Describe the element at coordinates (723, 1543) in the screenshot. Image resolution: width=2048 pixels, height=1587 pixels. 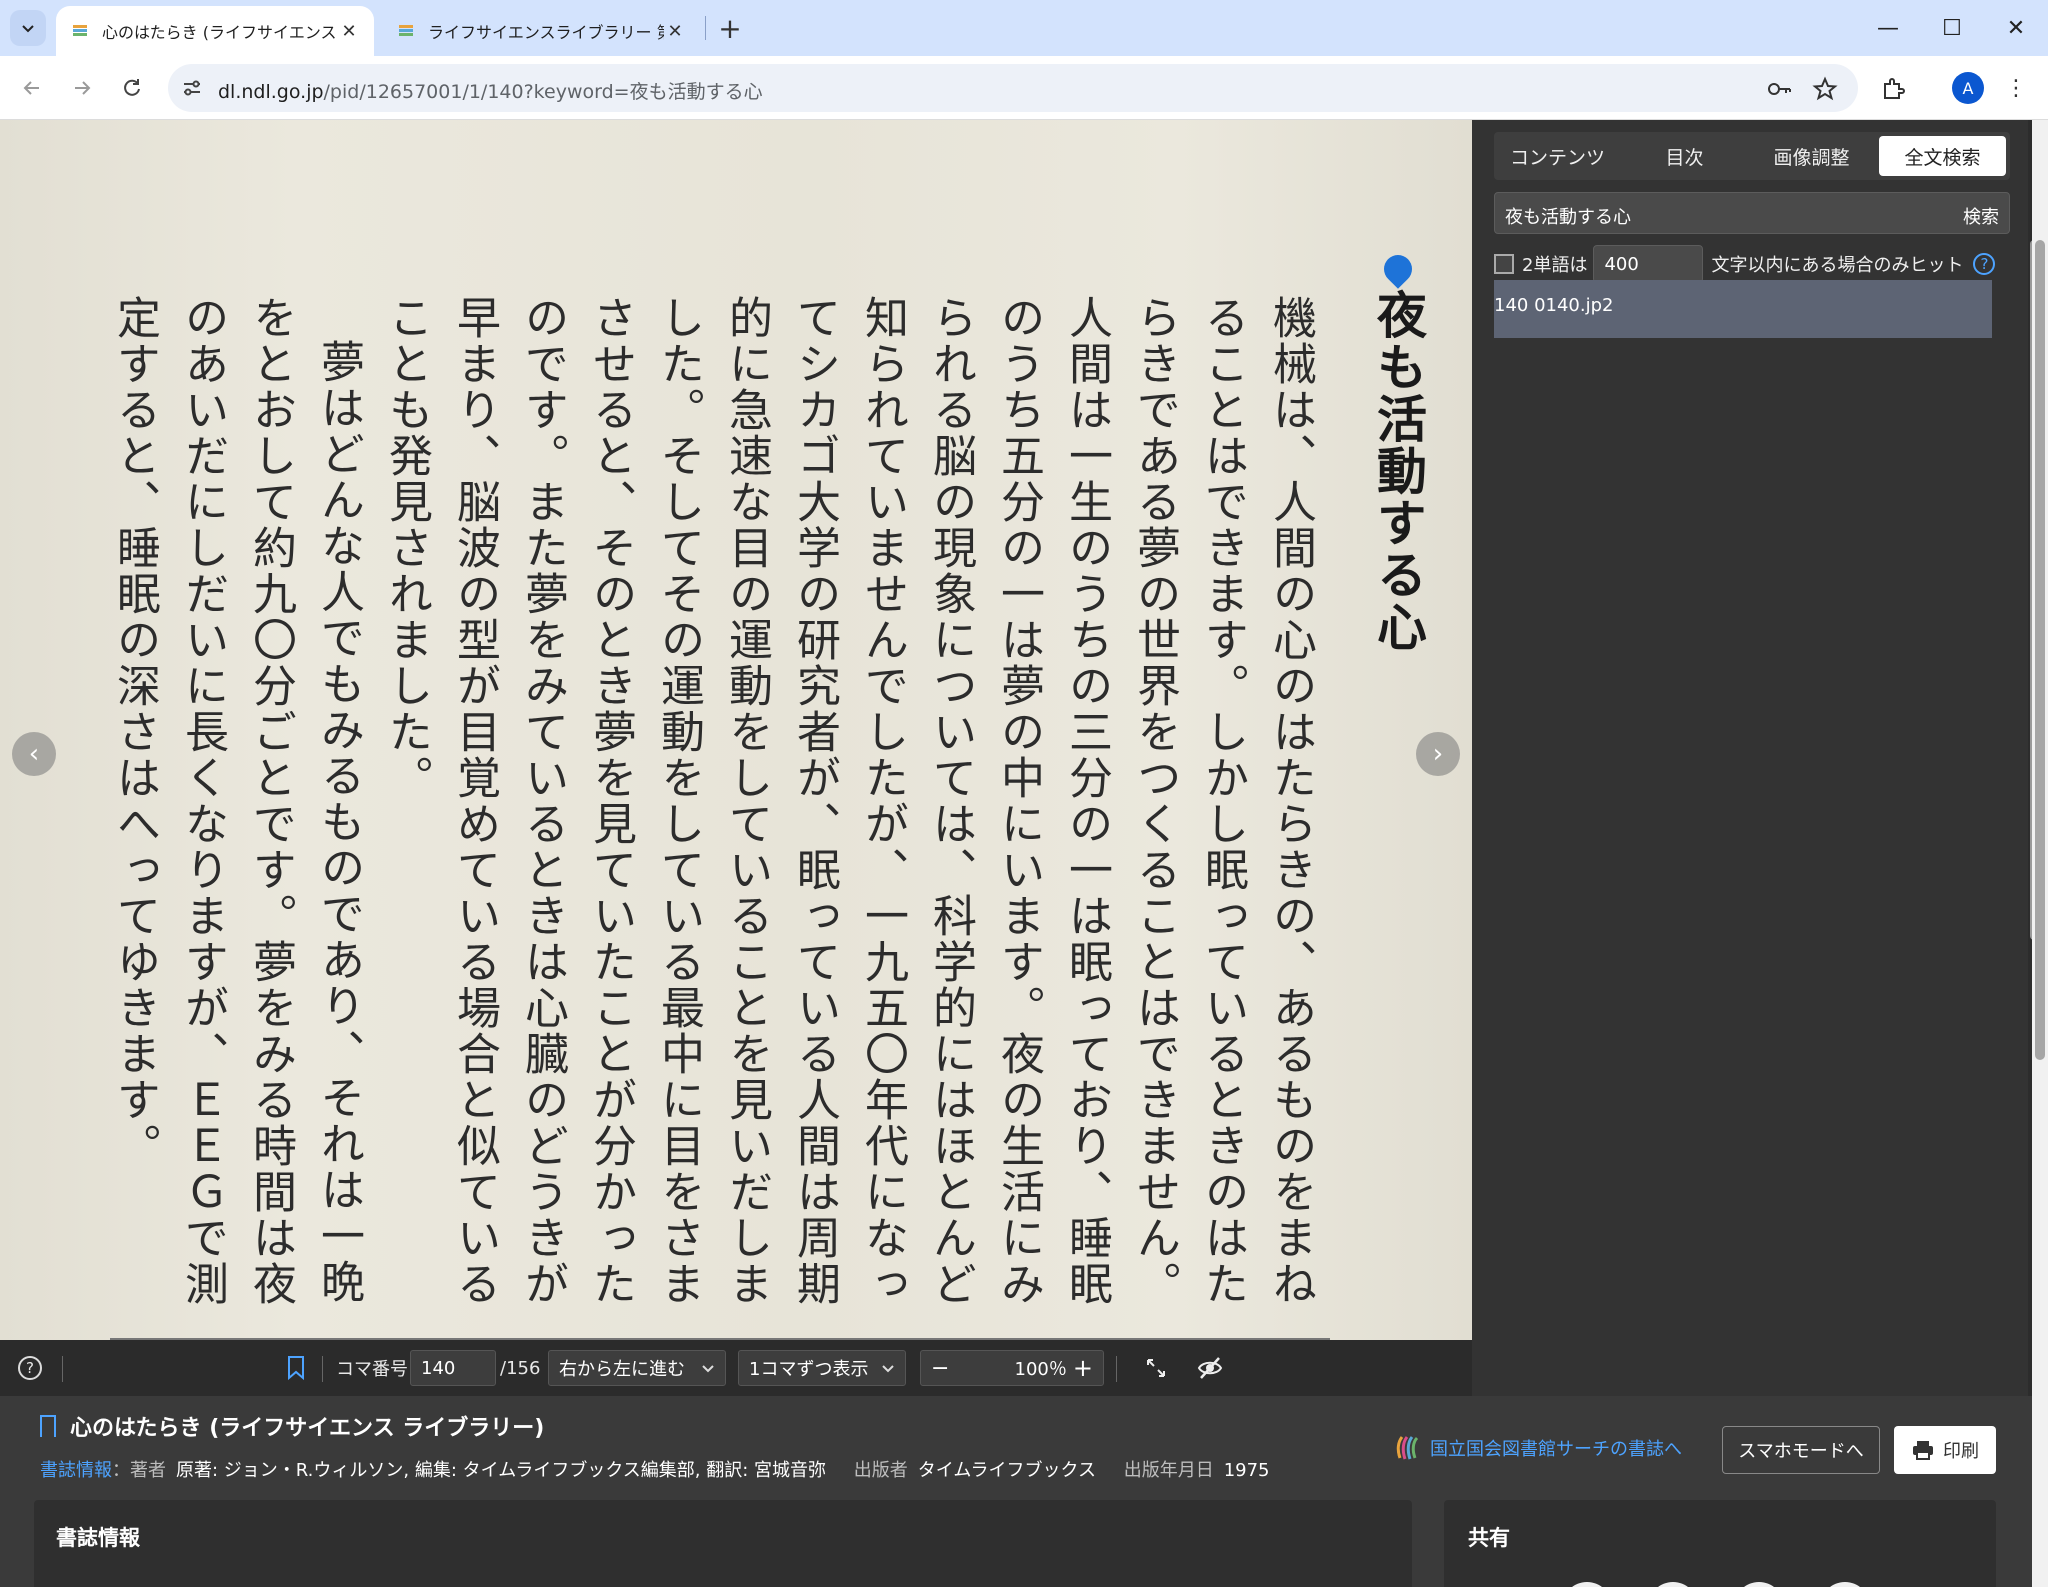
I see `biblio-card: 書誌情報` at that location.